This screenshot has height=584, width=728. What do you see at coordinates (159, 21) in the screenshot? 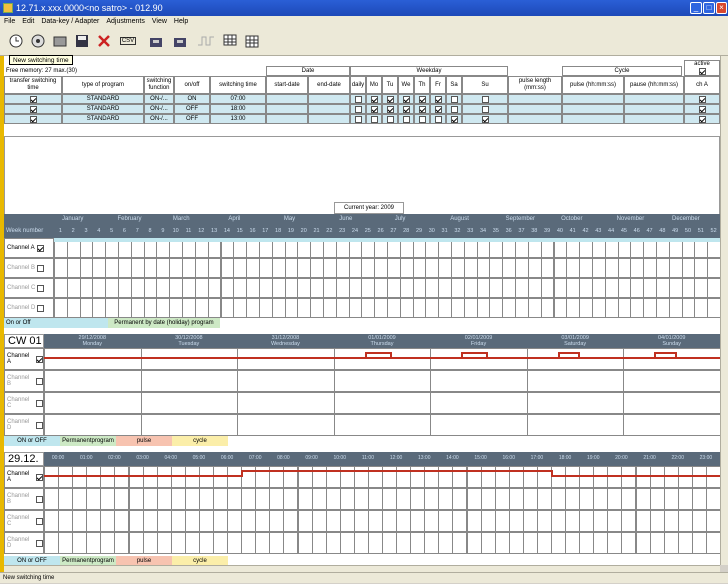
I see `menu-view: View` at bounding box center [159, 21].